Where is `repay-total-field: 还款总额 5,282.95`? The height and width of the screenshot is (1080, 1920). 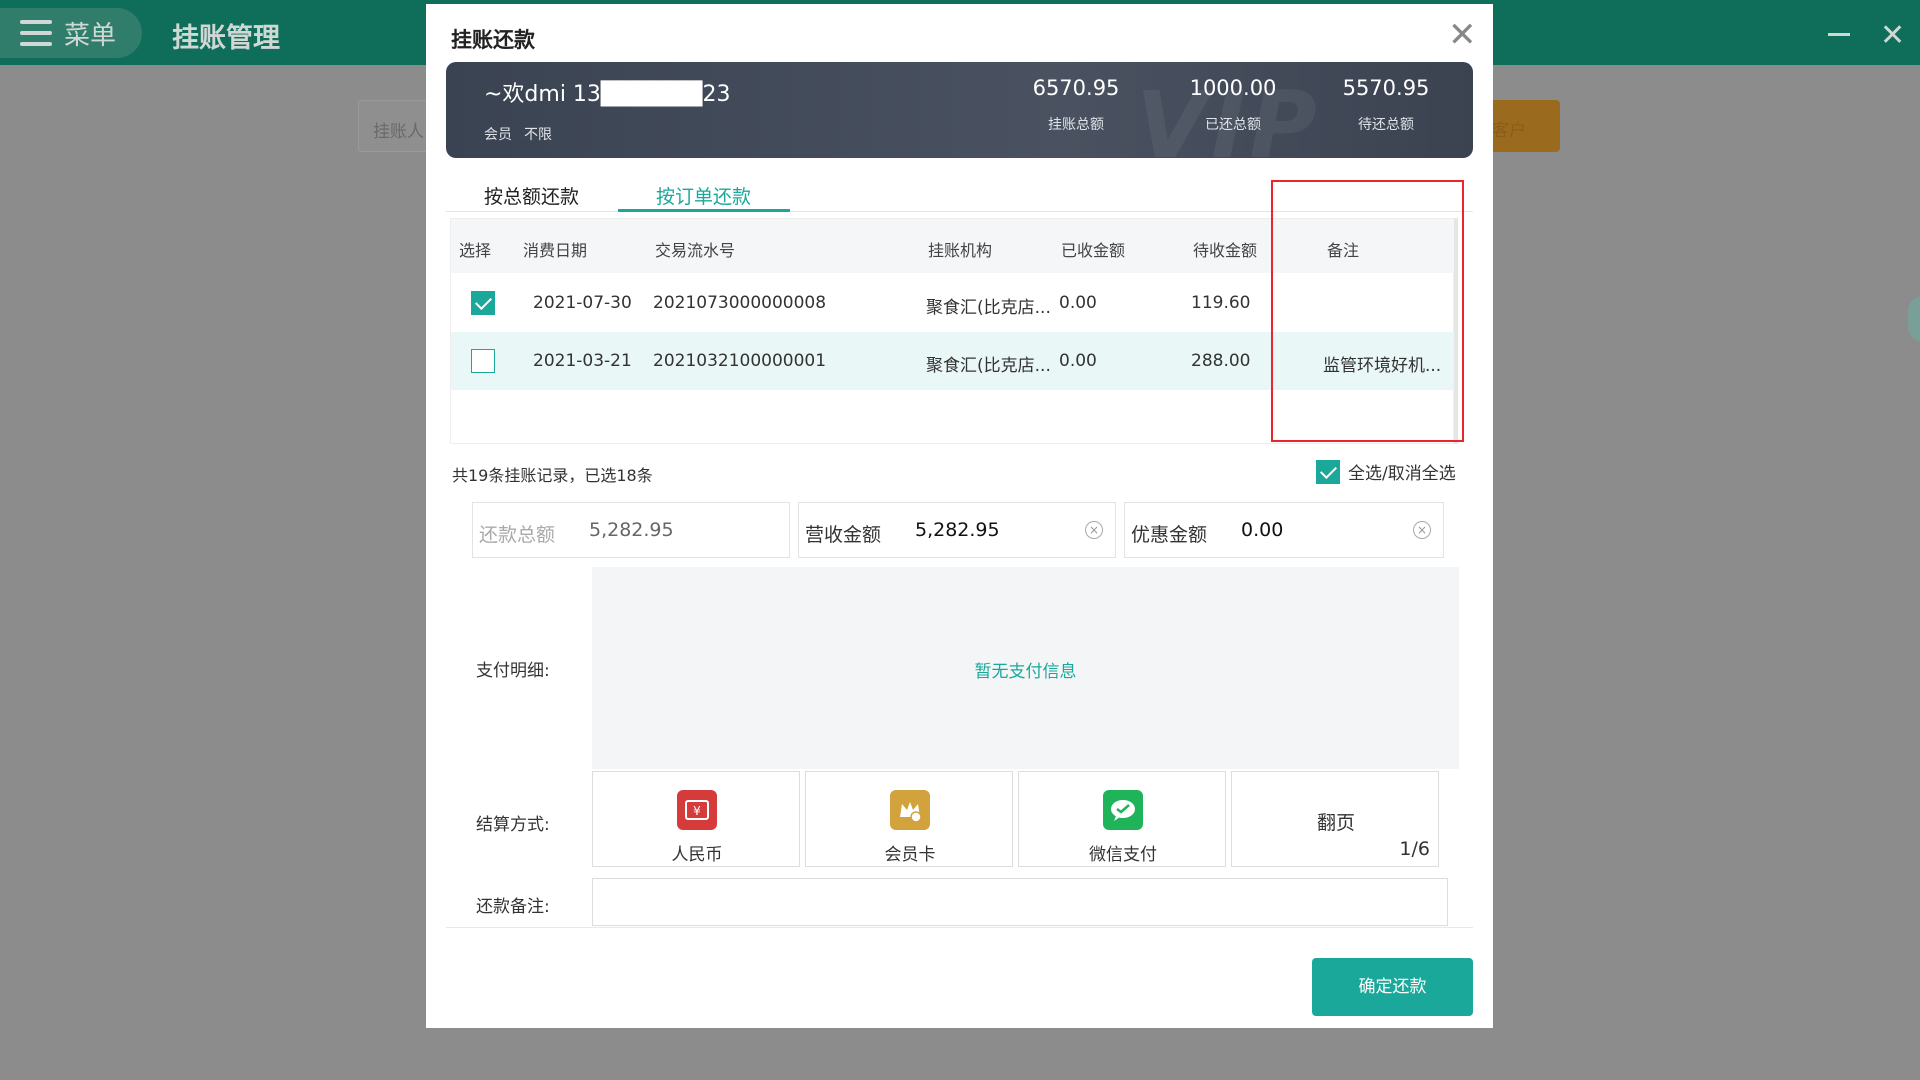
repay-total-field: 还款总额 5,282.95 is located at coordinates (631, 530).